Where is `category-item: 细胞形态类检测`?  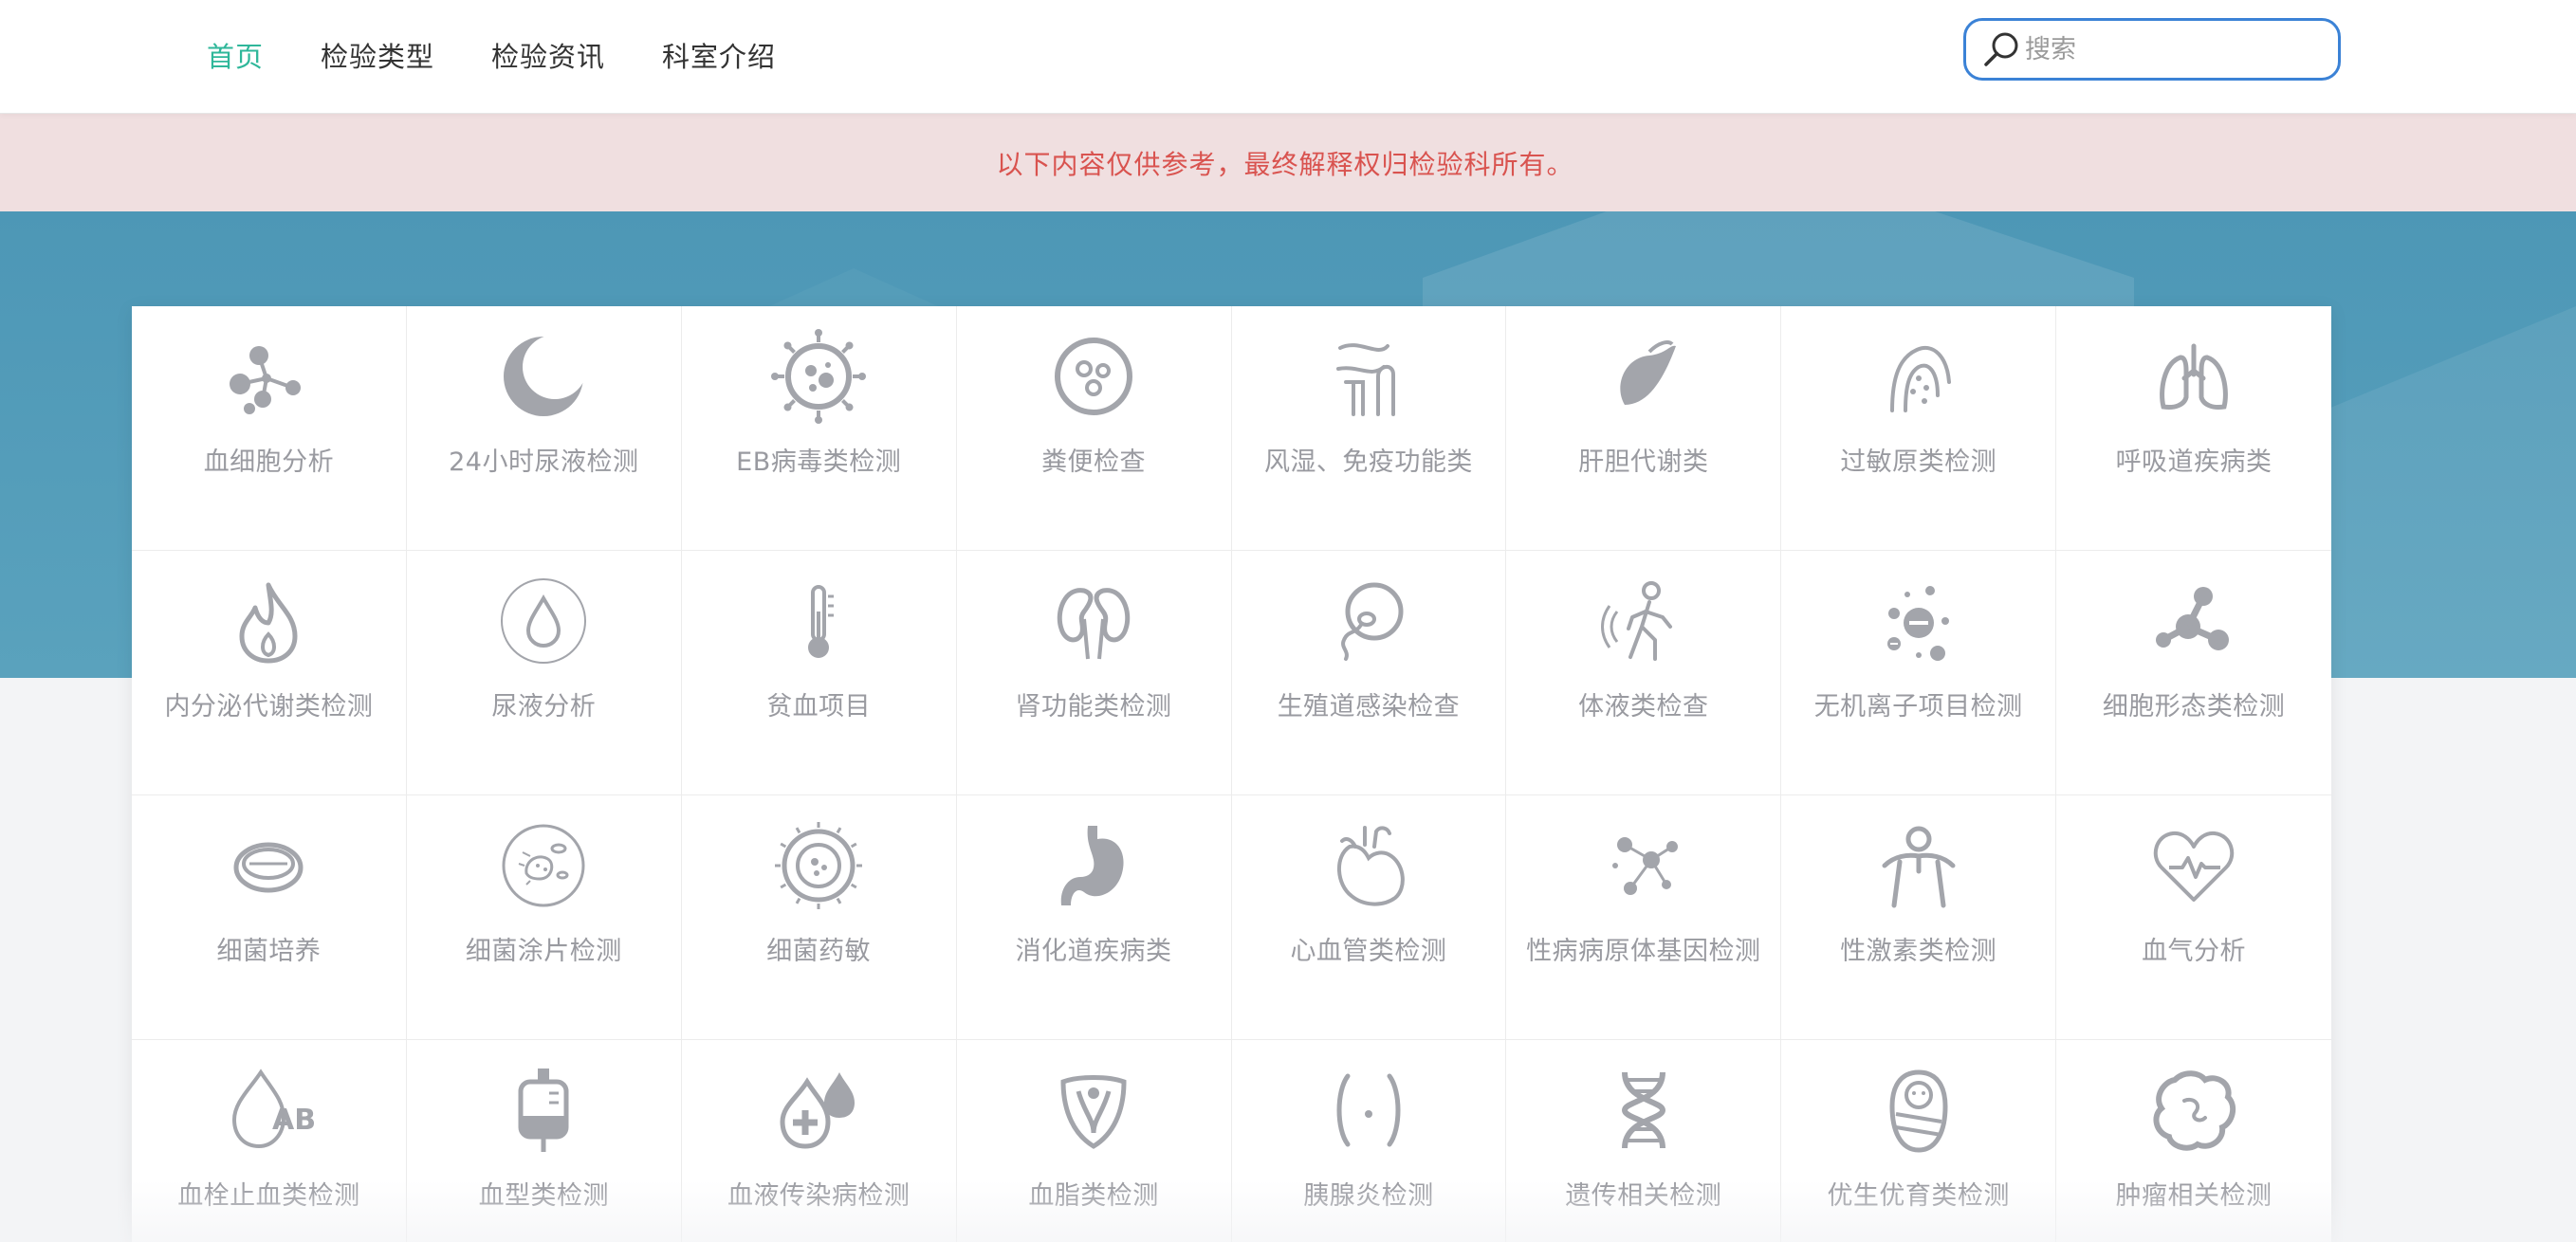 category-item: 细胞形态类检测 is located at coordinates (2193, 673).